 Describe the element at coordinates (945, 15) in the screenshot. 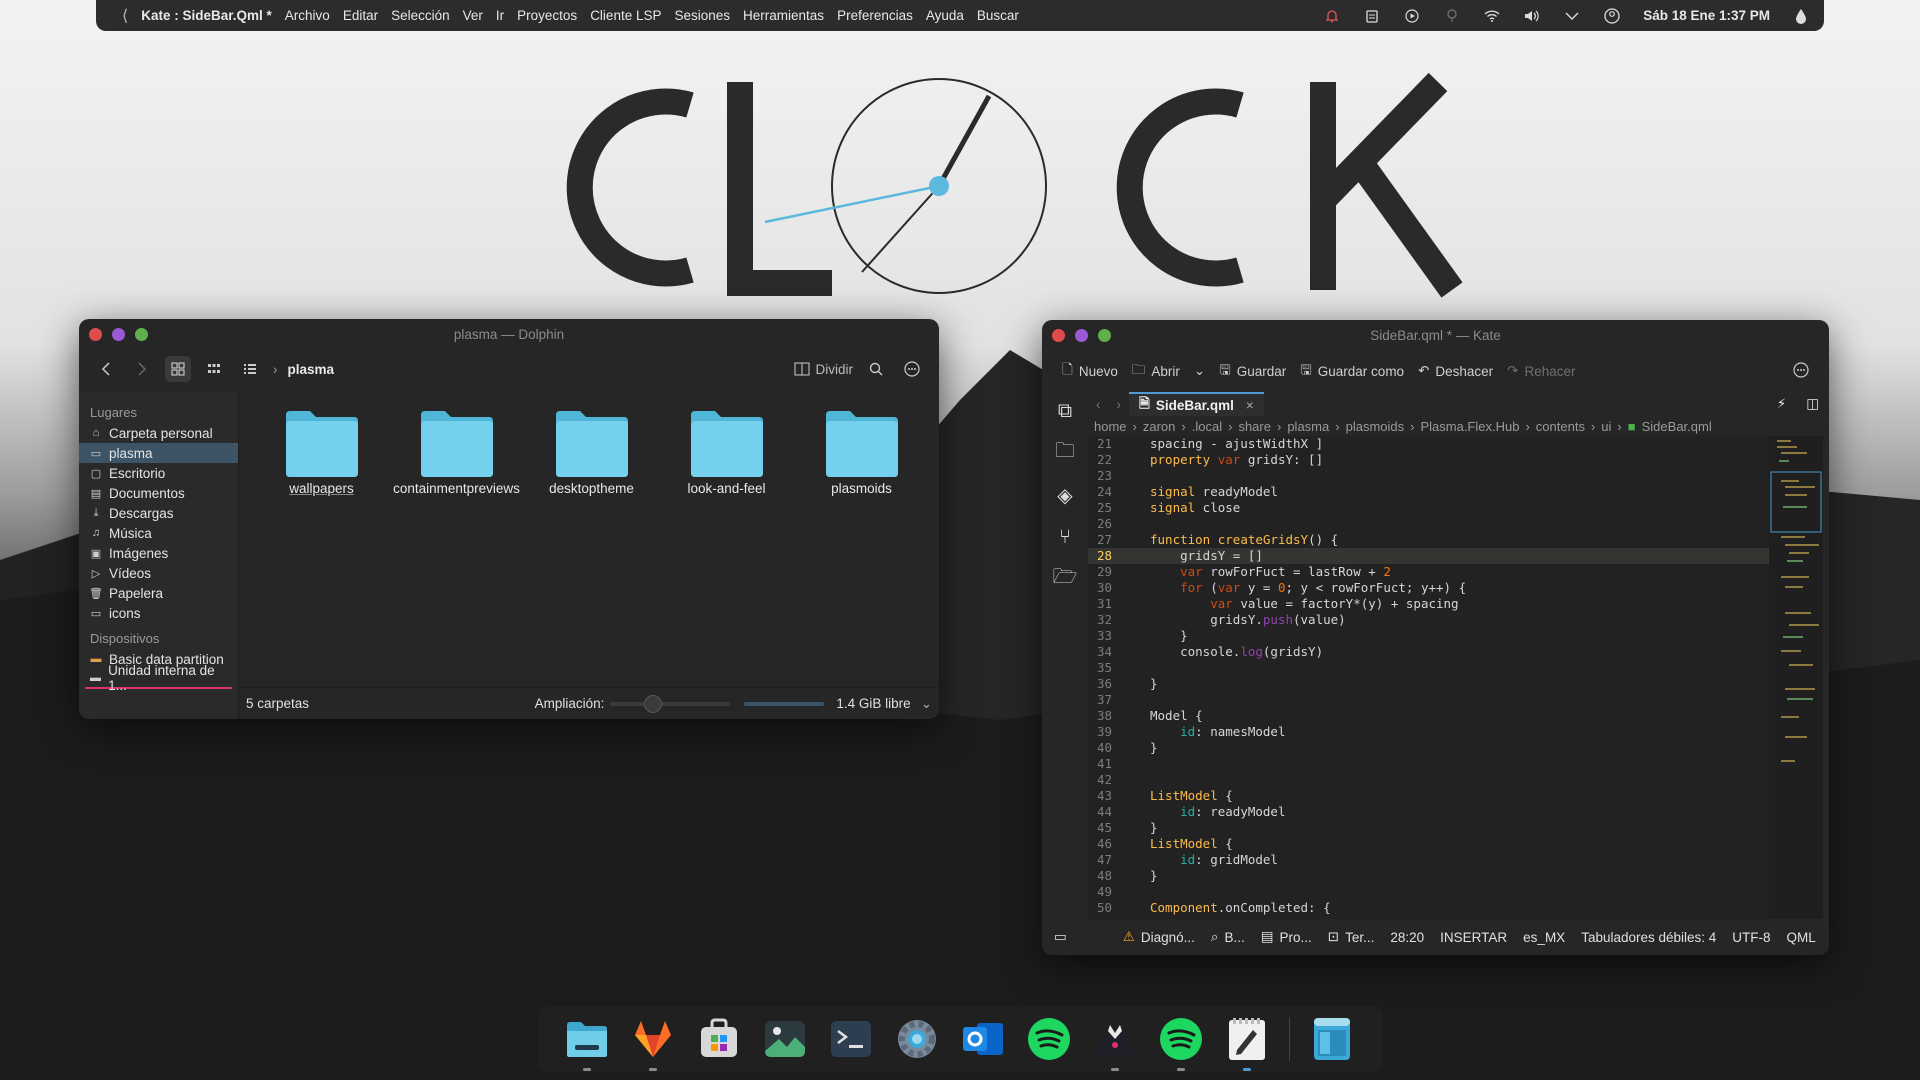

I see `menu-ayuda: Ayuda` at that location.